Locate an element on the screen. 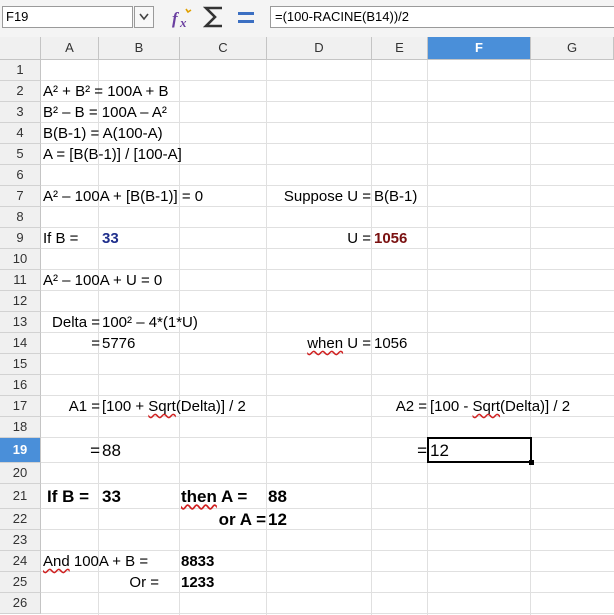 The width and height of the screenshot is (614, 615). fill-handle is located at coordinates (531, 462).